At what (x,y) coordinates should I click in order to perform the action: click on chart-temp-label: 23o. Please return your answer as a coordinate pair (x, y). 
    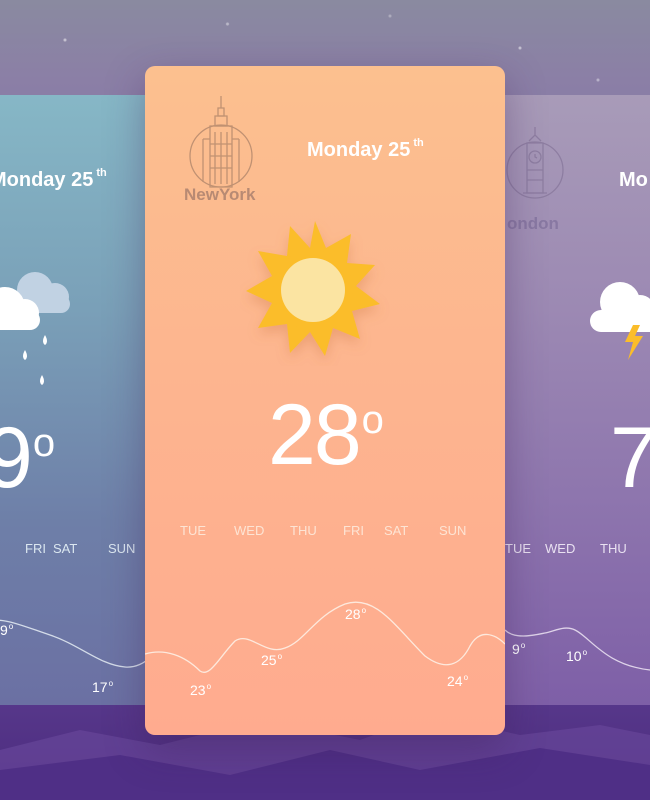
    Looking at the image, I should click on (201, 690).